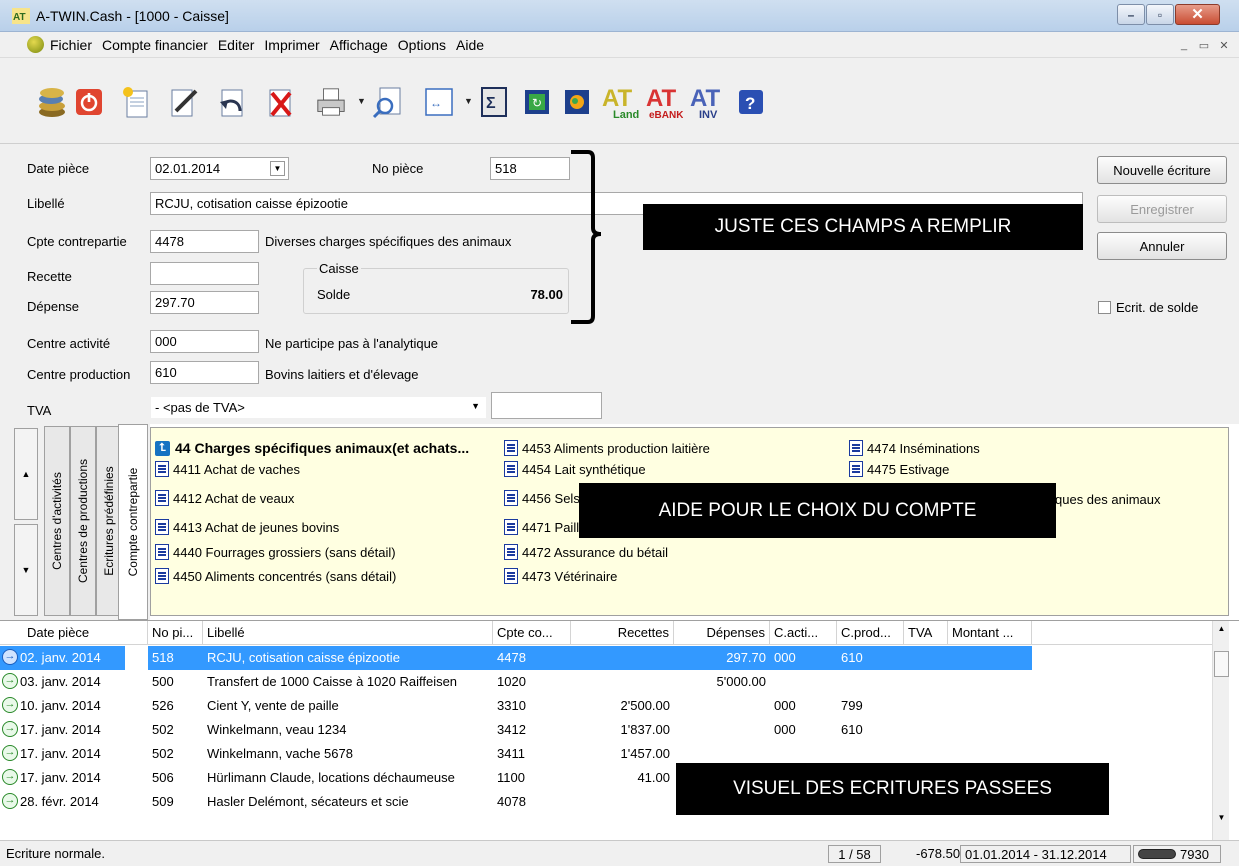  I want to click on help-icon: ?, so click(751, 102).